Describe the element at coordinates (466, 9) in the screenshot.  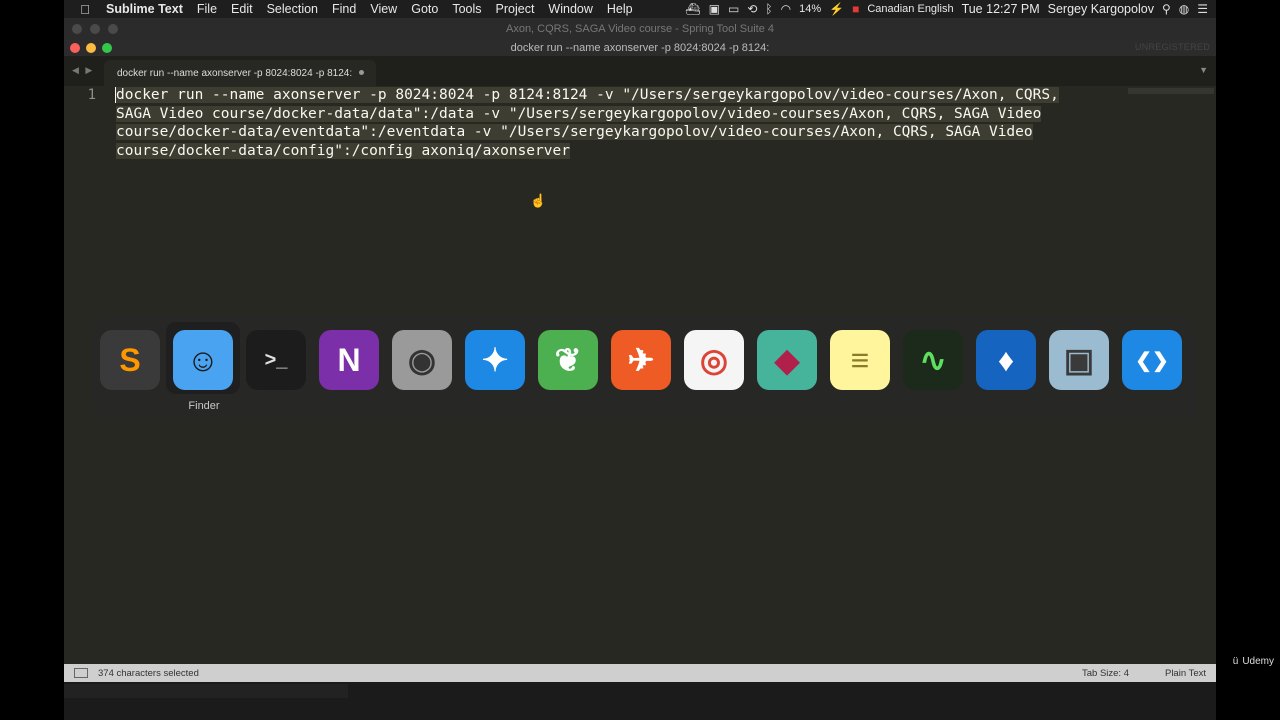
I see `menu-tools: Tools` at that location.